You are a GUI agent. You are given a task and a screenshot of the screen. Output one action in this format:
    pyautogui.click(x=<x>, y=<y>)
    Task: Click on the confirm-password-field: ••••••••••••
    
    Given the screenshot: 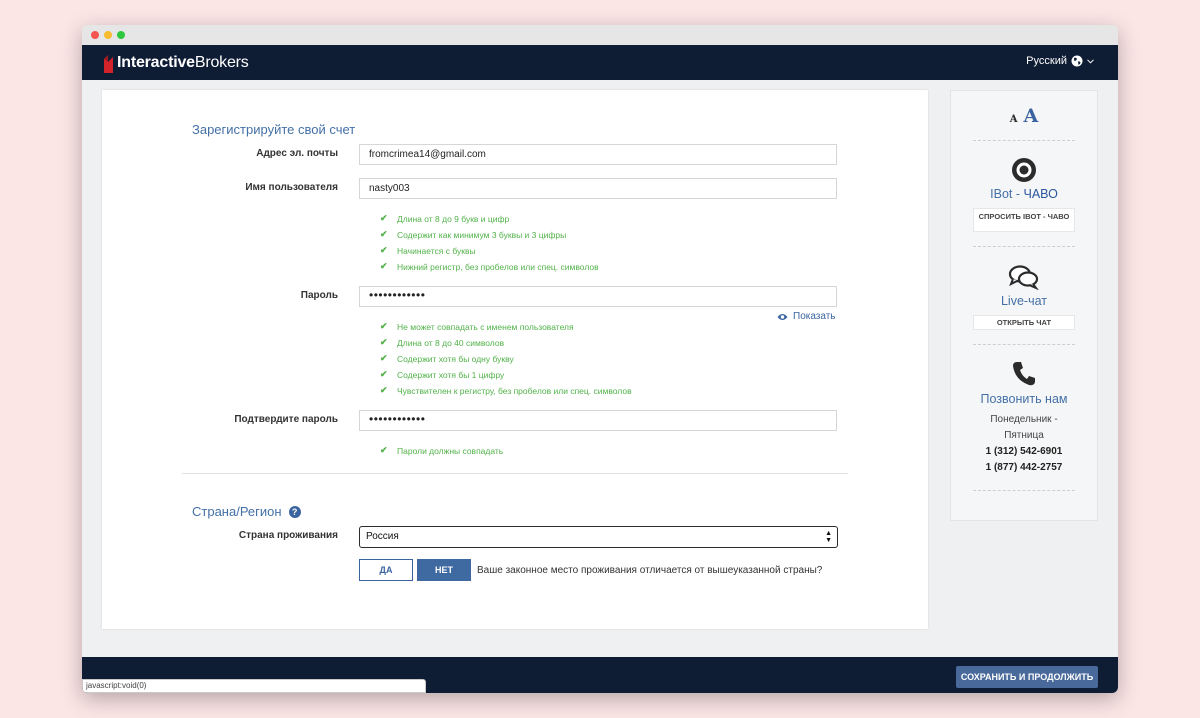 What is the action you would take?
    pyautogui.click(x=598, y=420)
    